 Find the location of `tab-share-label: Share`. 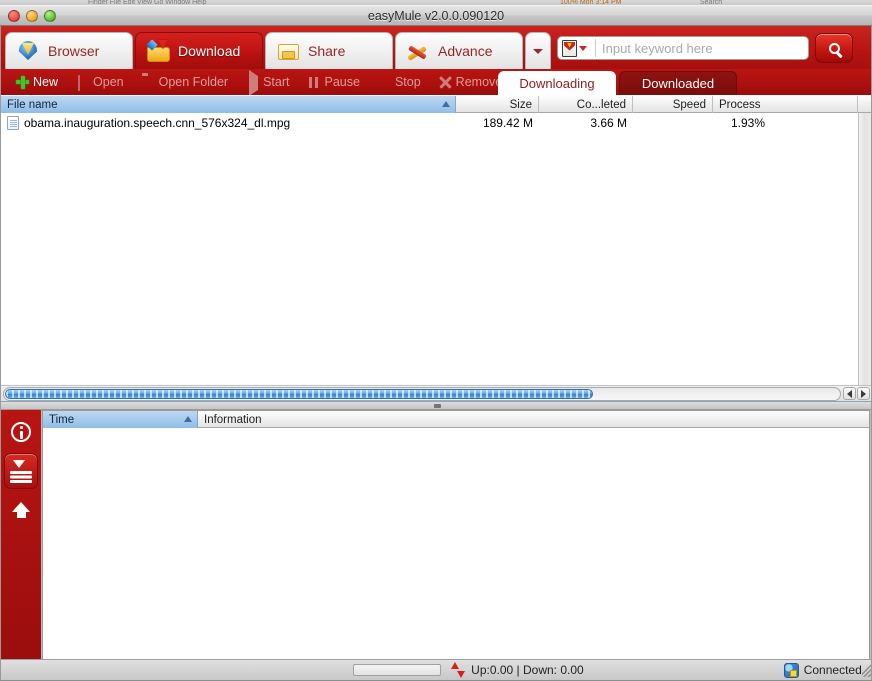

tab-share-label: Share is located at coordinates (327, 51).